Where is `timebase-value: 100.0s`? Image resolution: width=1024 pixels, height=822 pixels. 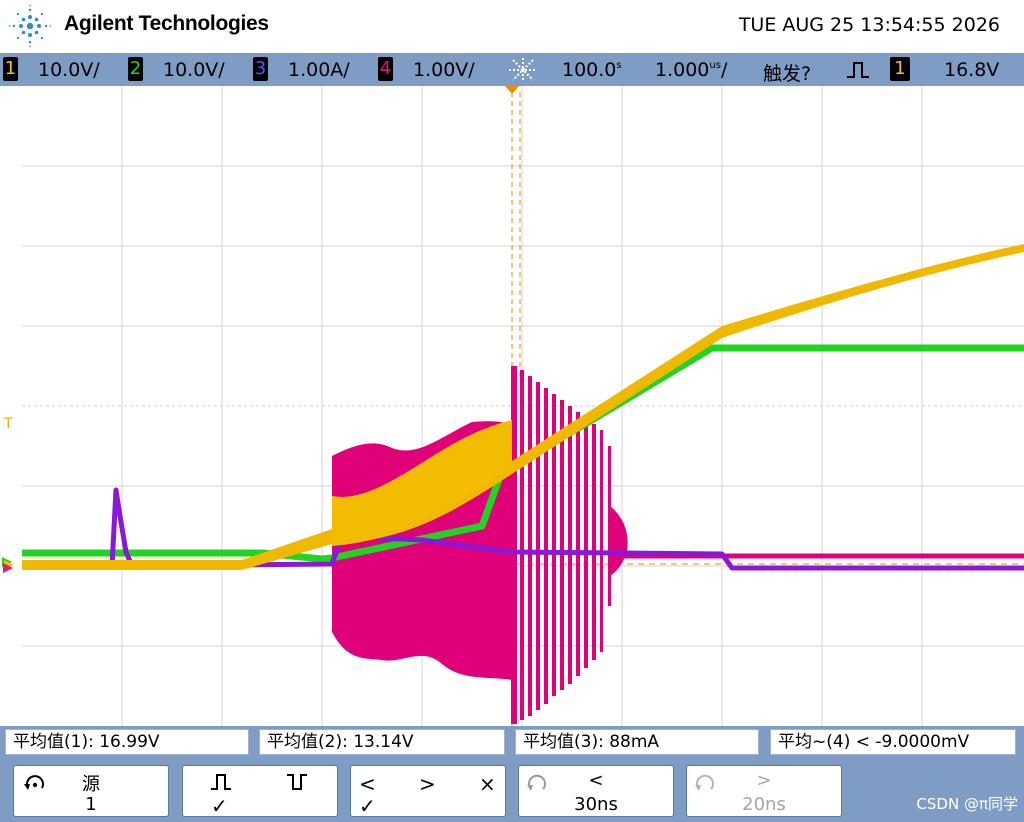 timebase-value: 100.0s is located at coordinates (592, 70).